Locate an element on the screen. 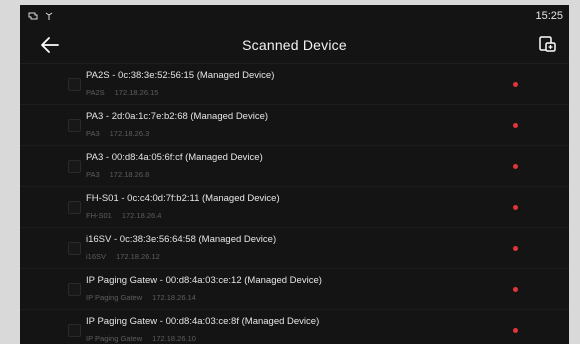 The image size is (580, 344). device-export-icon is located at coordinates (548, 44).